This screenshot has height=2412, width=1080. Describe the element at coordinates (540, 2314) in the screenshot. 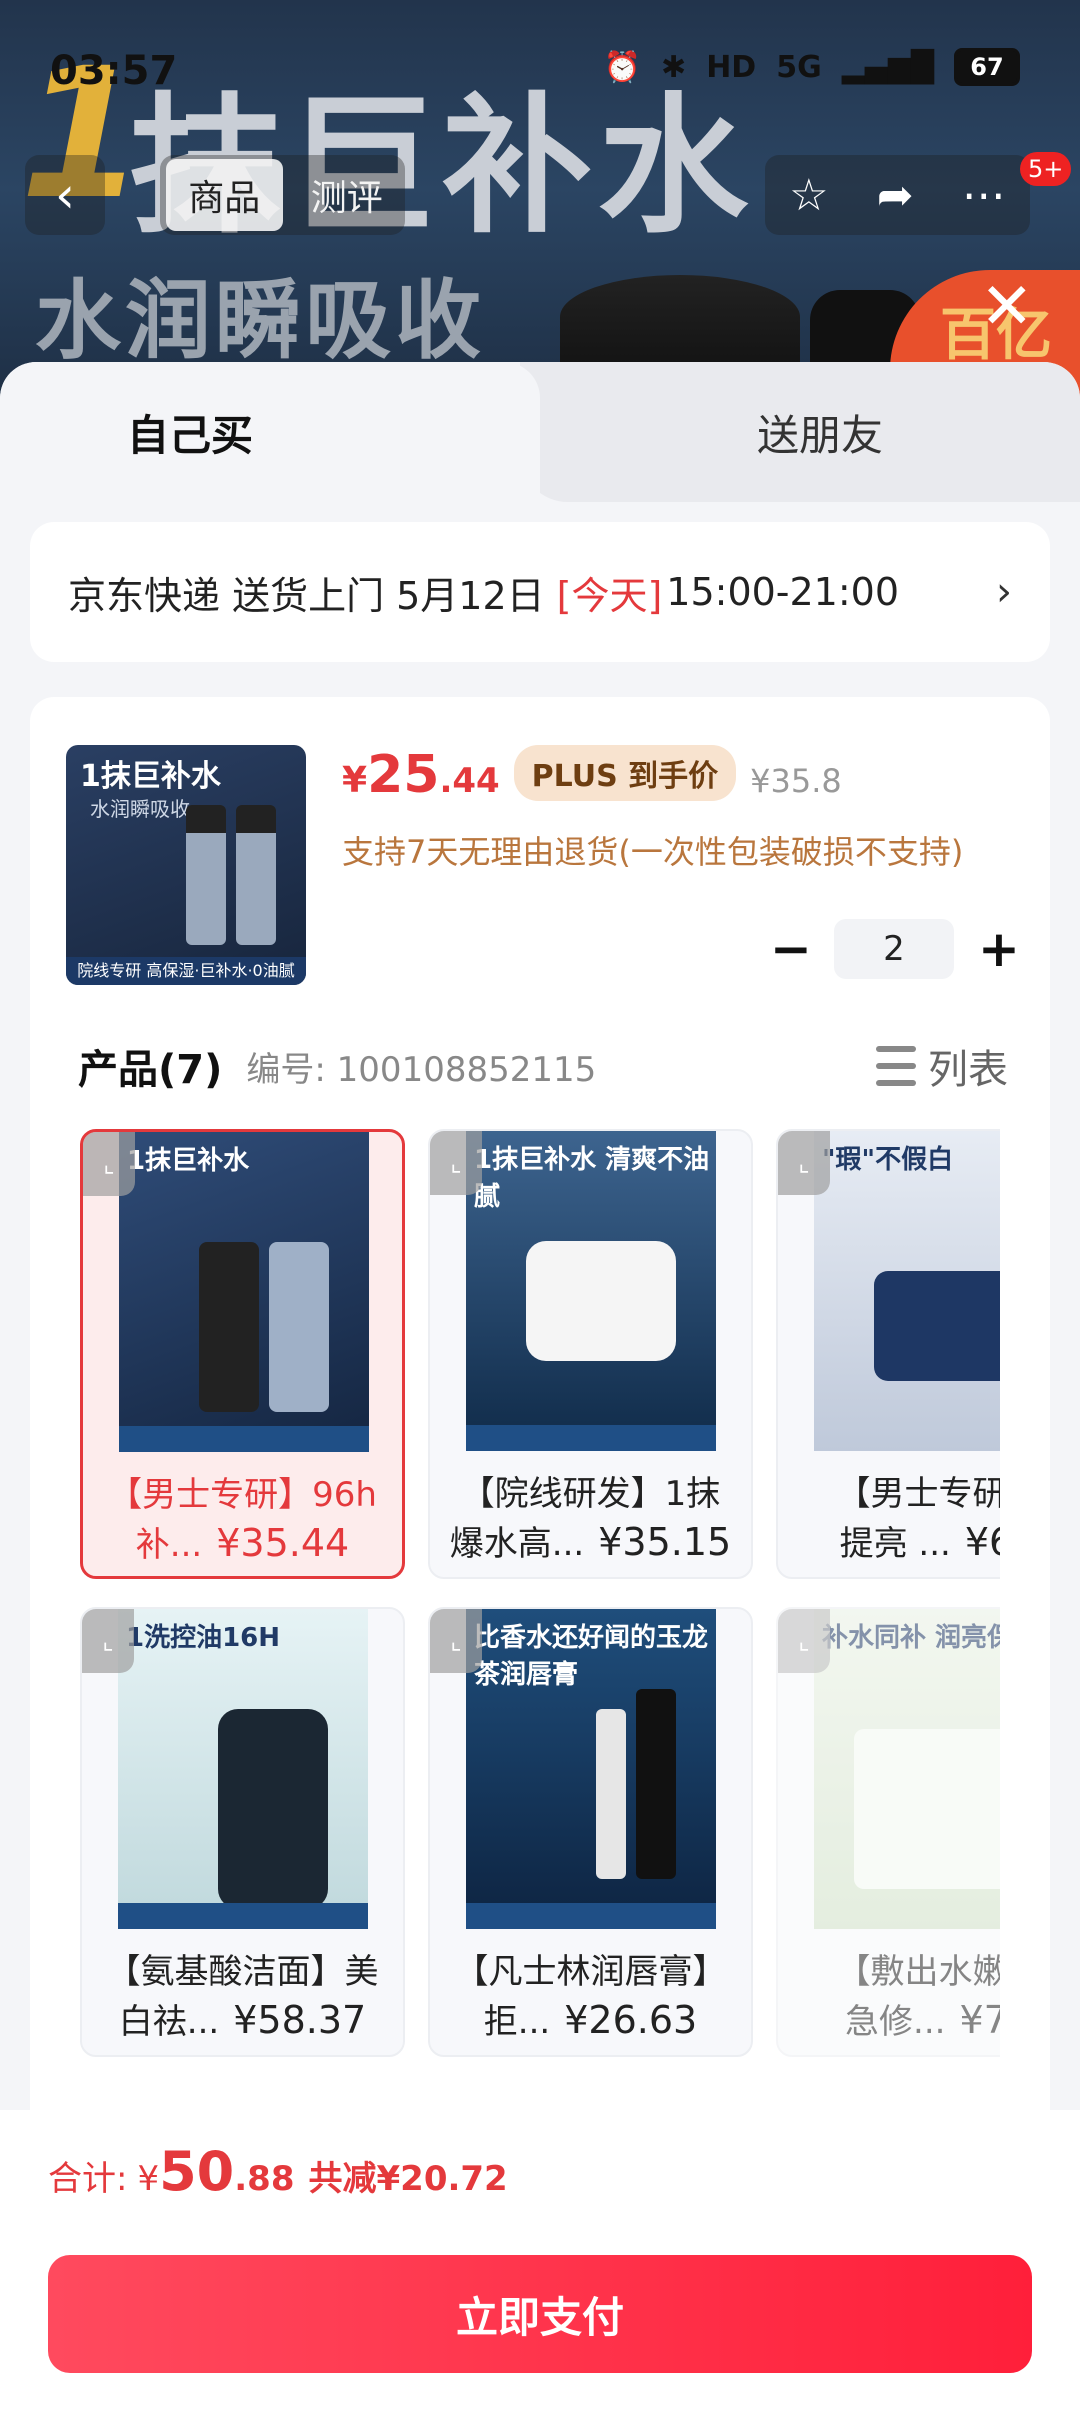

I see `pay-now-button: 立即支付` at that location.